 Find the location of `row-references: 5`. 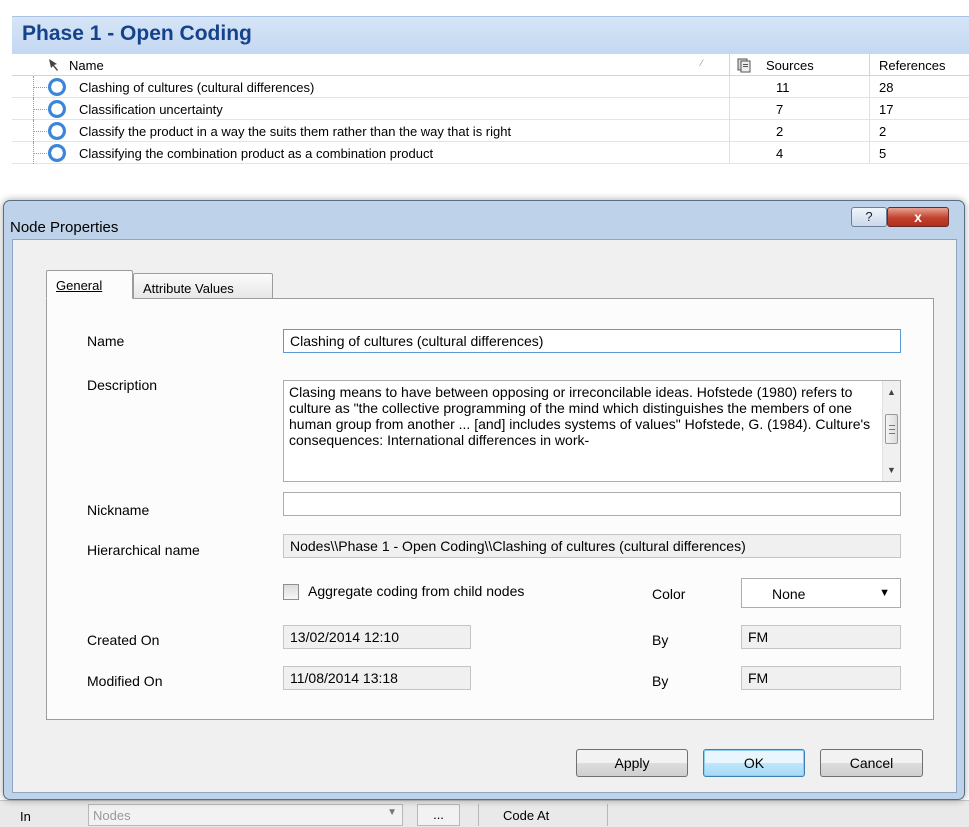

row-references: 5 is located at coordinates (883, 153).